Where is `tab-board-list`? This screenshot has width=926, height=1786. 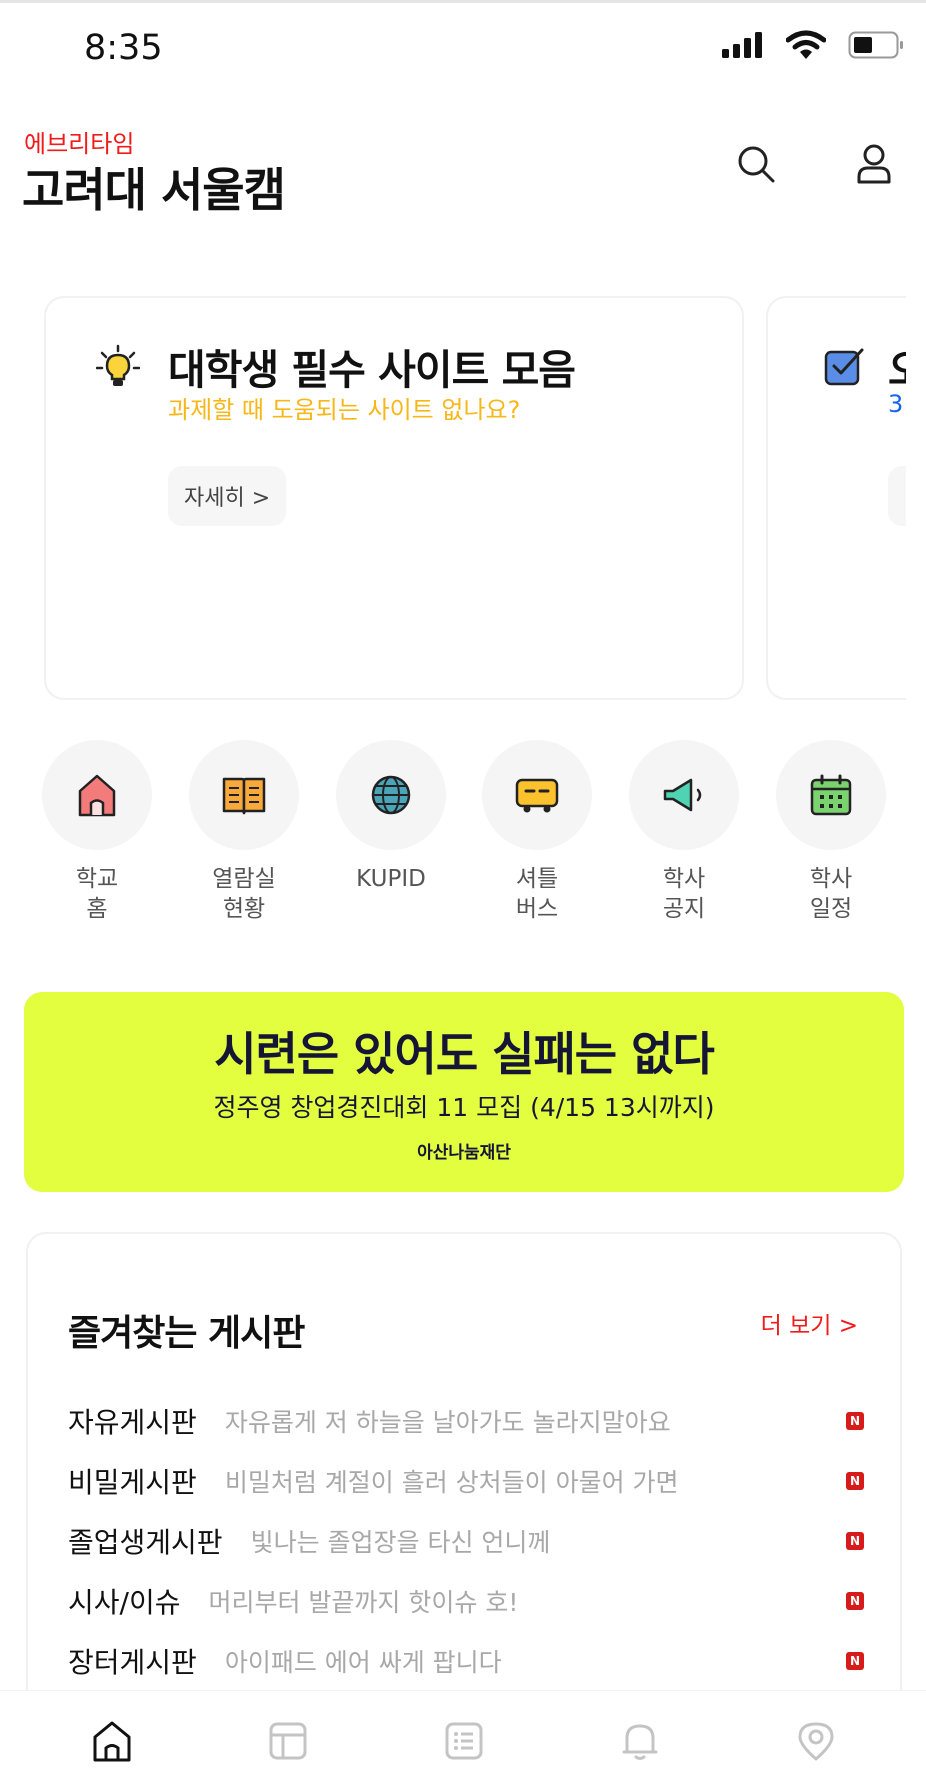 tab-board-list is located at coordinates (464, 1741).